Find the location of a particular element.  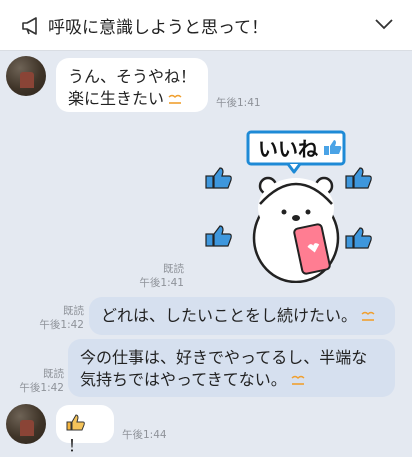

message-line: どれは、したいことをし続けたい。 is located at coordinates (229, 315).